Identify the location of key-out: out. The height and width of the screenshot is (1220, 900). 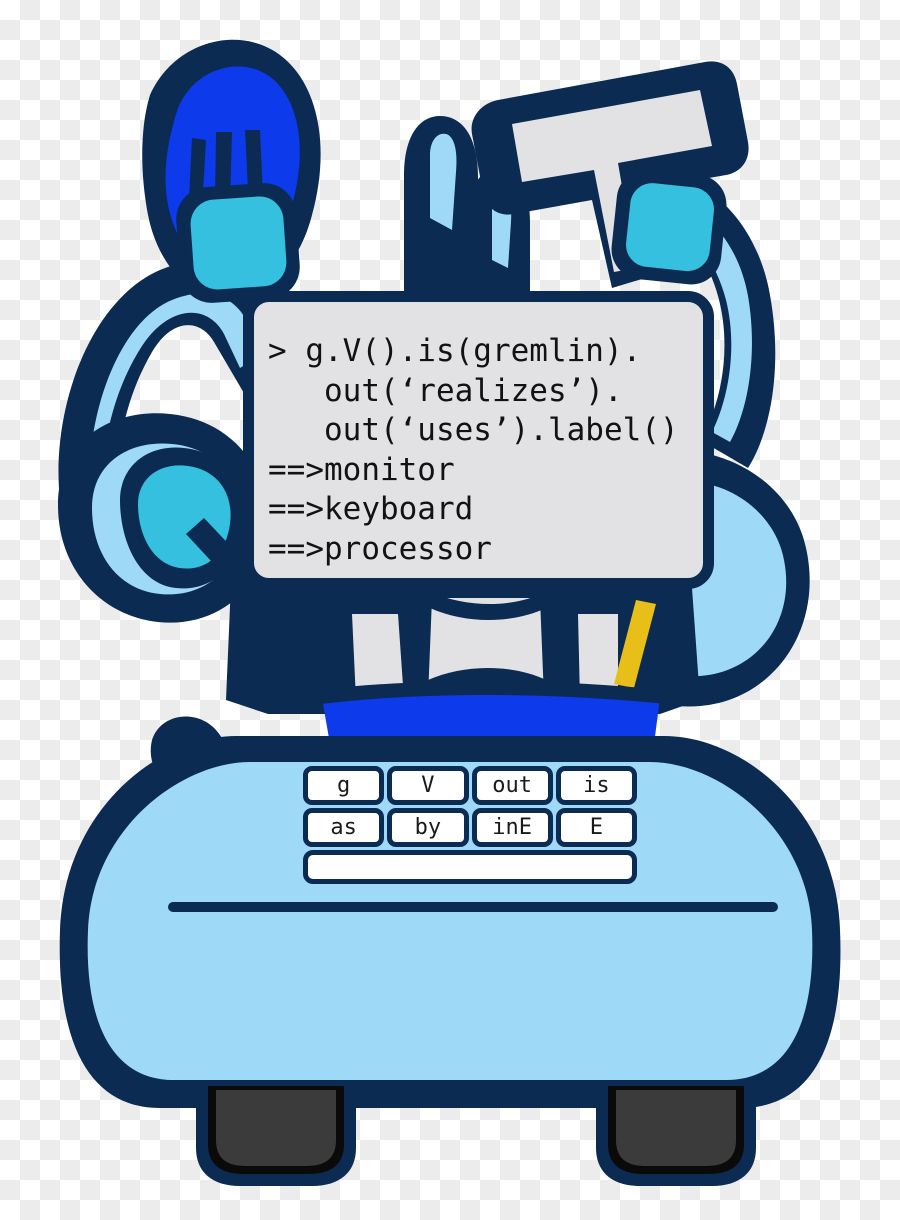
(512, 785).